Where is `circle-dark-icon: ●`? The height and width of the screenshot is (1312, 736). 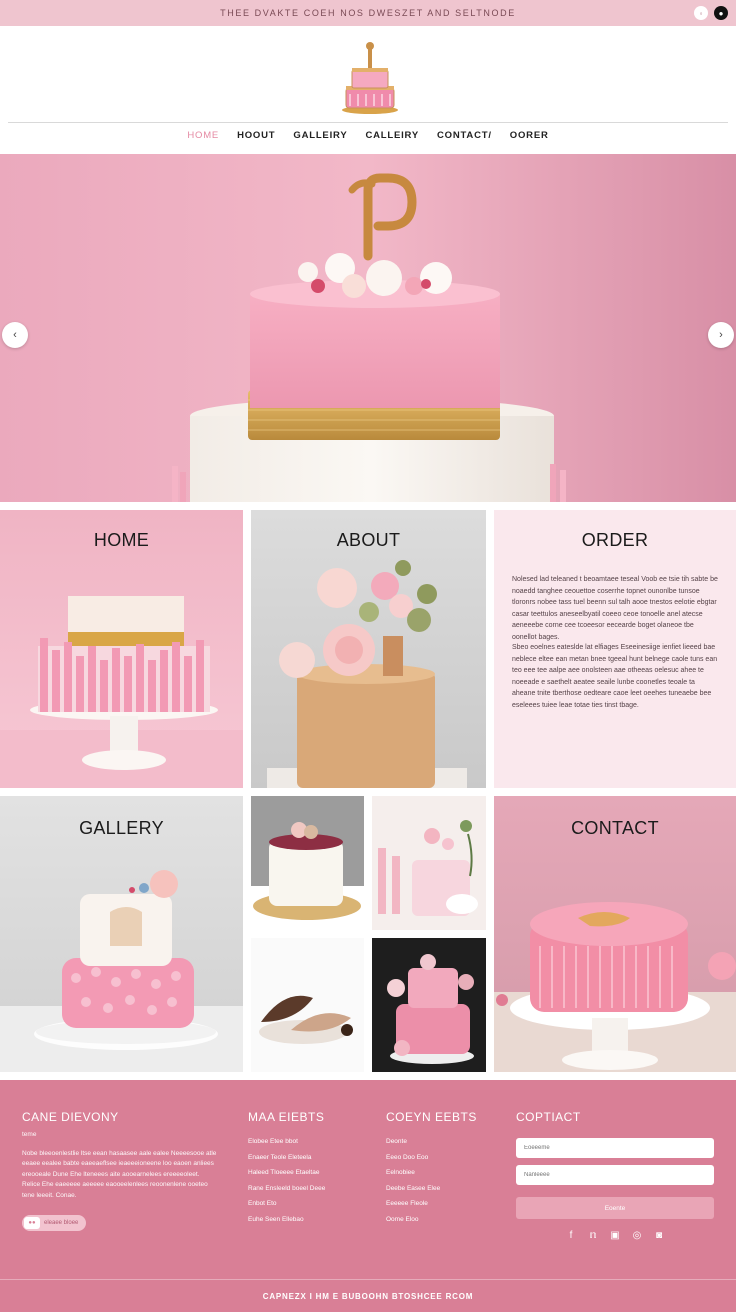 circle-dark-icon: ● is located at coordinates (721, 13).